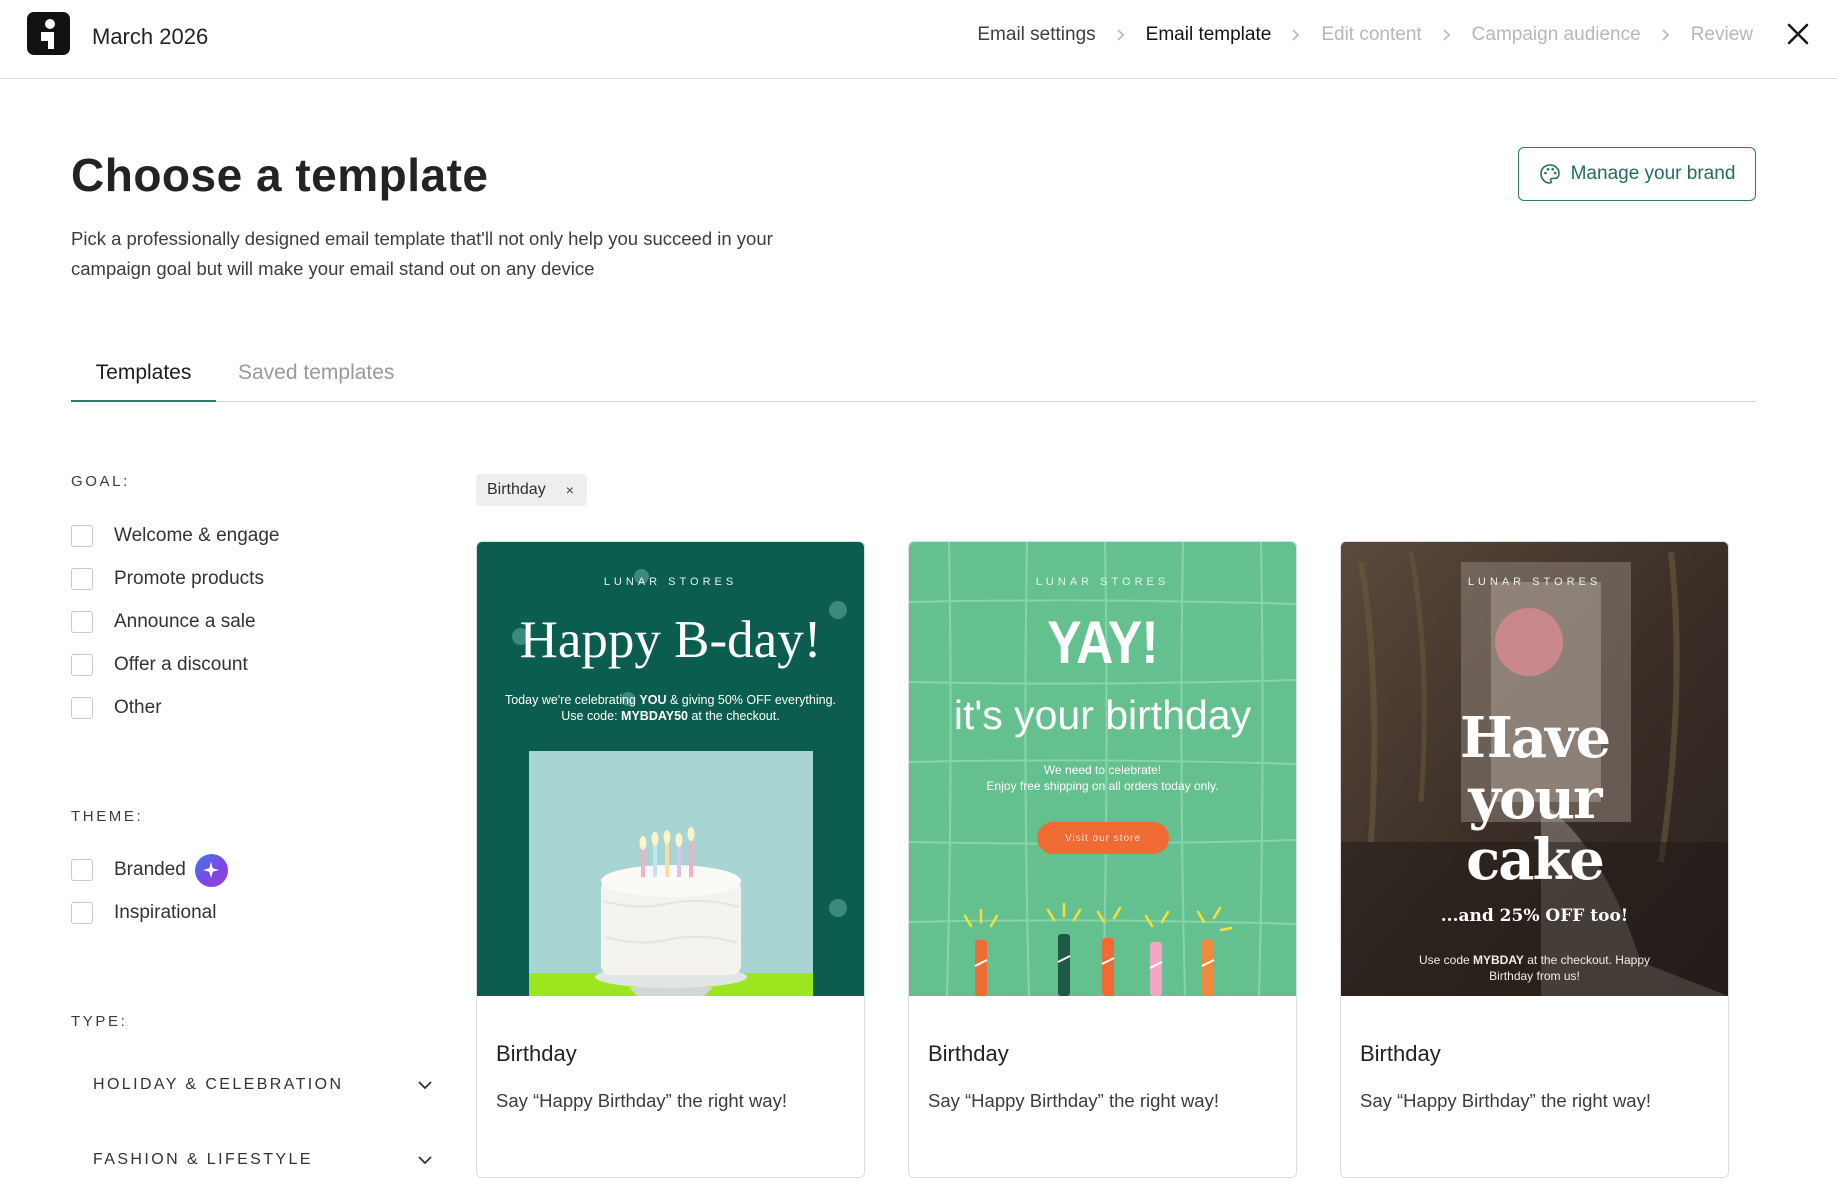 The width and height of the screenshot is (1837, 1200). What do you see at coordinates (280, 175) in the screenshot?
I see `page-title: Choose a template` at bounding box center [280, 175].